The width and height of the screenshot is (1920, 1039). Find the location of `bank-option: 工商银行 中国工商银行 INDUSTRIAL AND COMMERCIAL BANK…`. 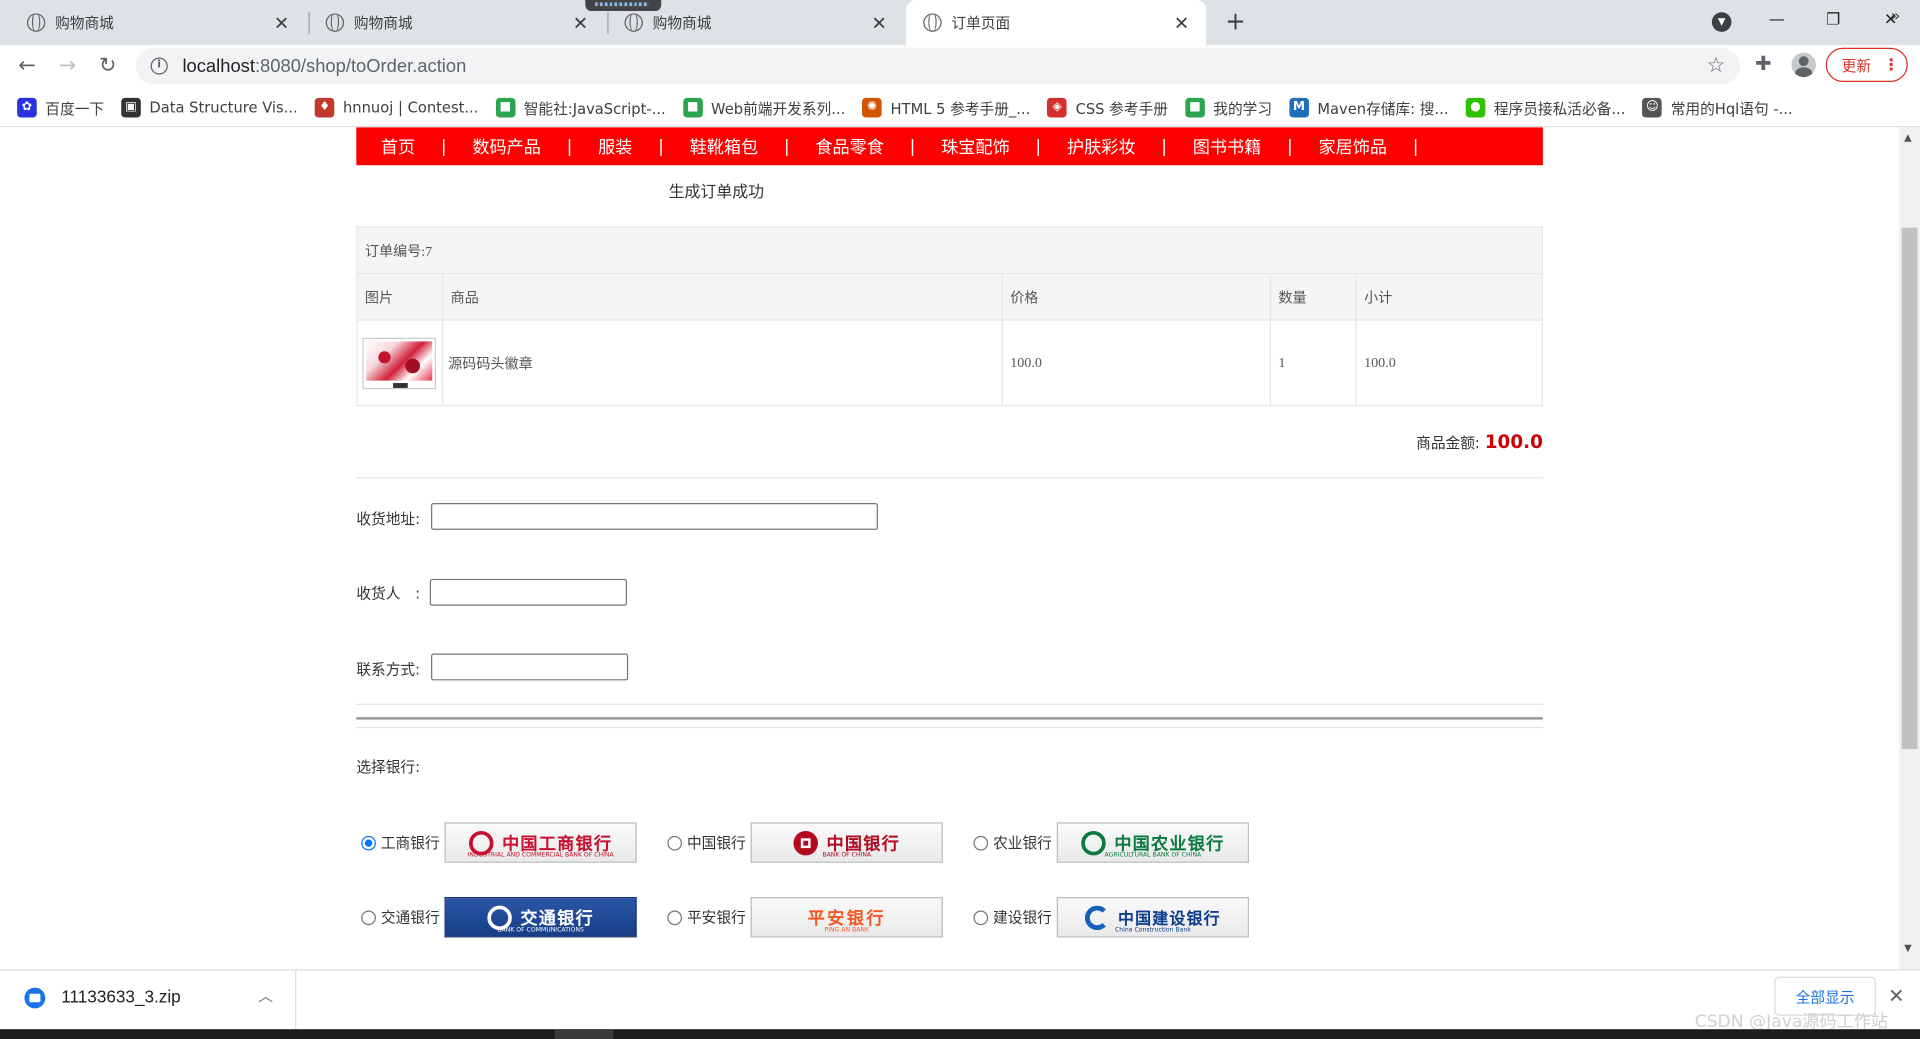

bank-option: 工商银行 中国工商银行 INDUSTRIAL AND COMMERCIAL BANK… is located at coordinates (496, 842).